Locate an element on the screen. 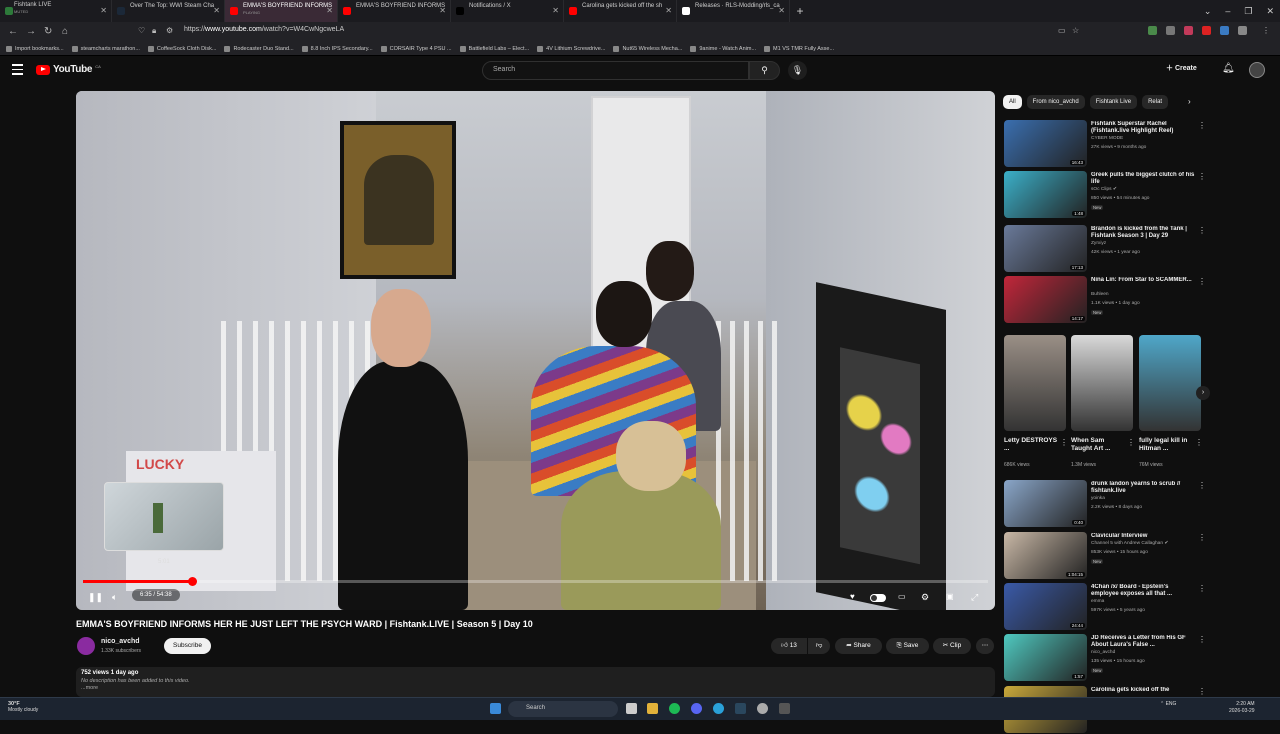 The width and height of the screenshot is (1280, 734). captions-icon: ▭ is located at coordinates (902, 596).